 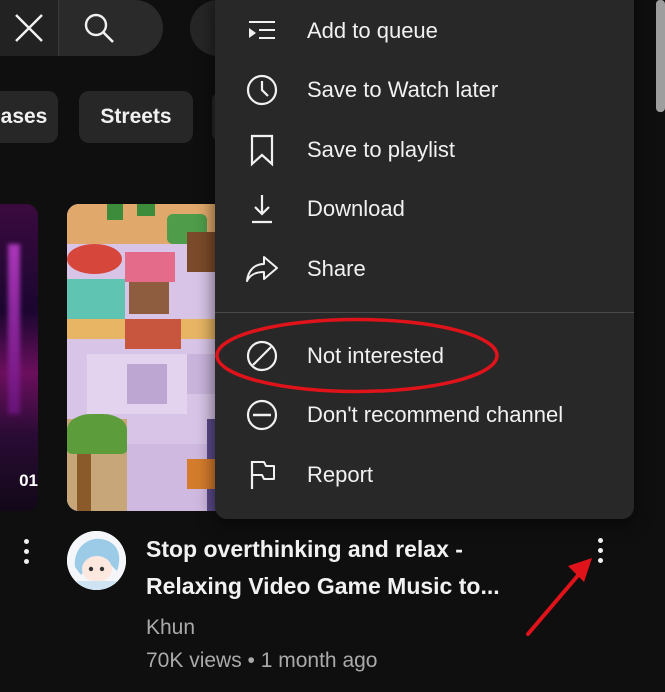 I want to click on video-title-line1: Stop overthinking and relax -, so click(x=304, y=549).